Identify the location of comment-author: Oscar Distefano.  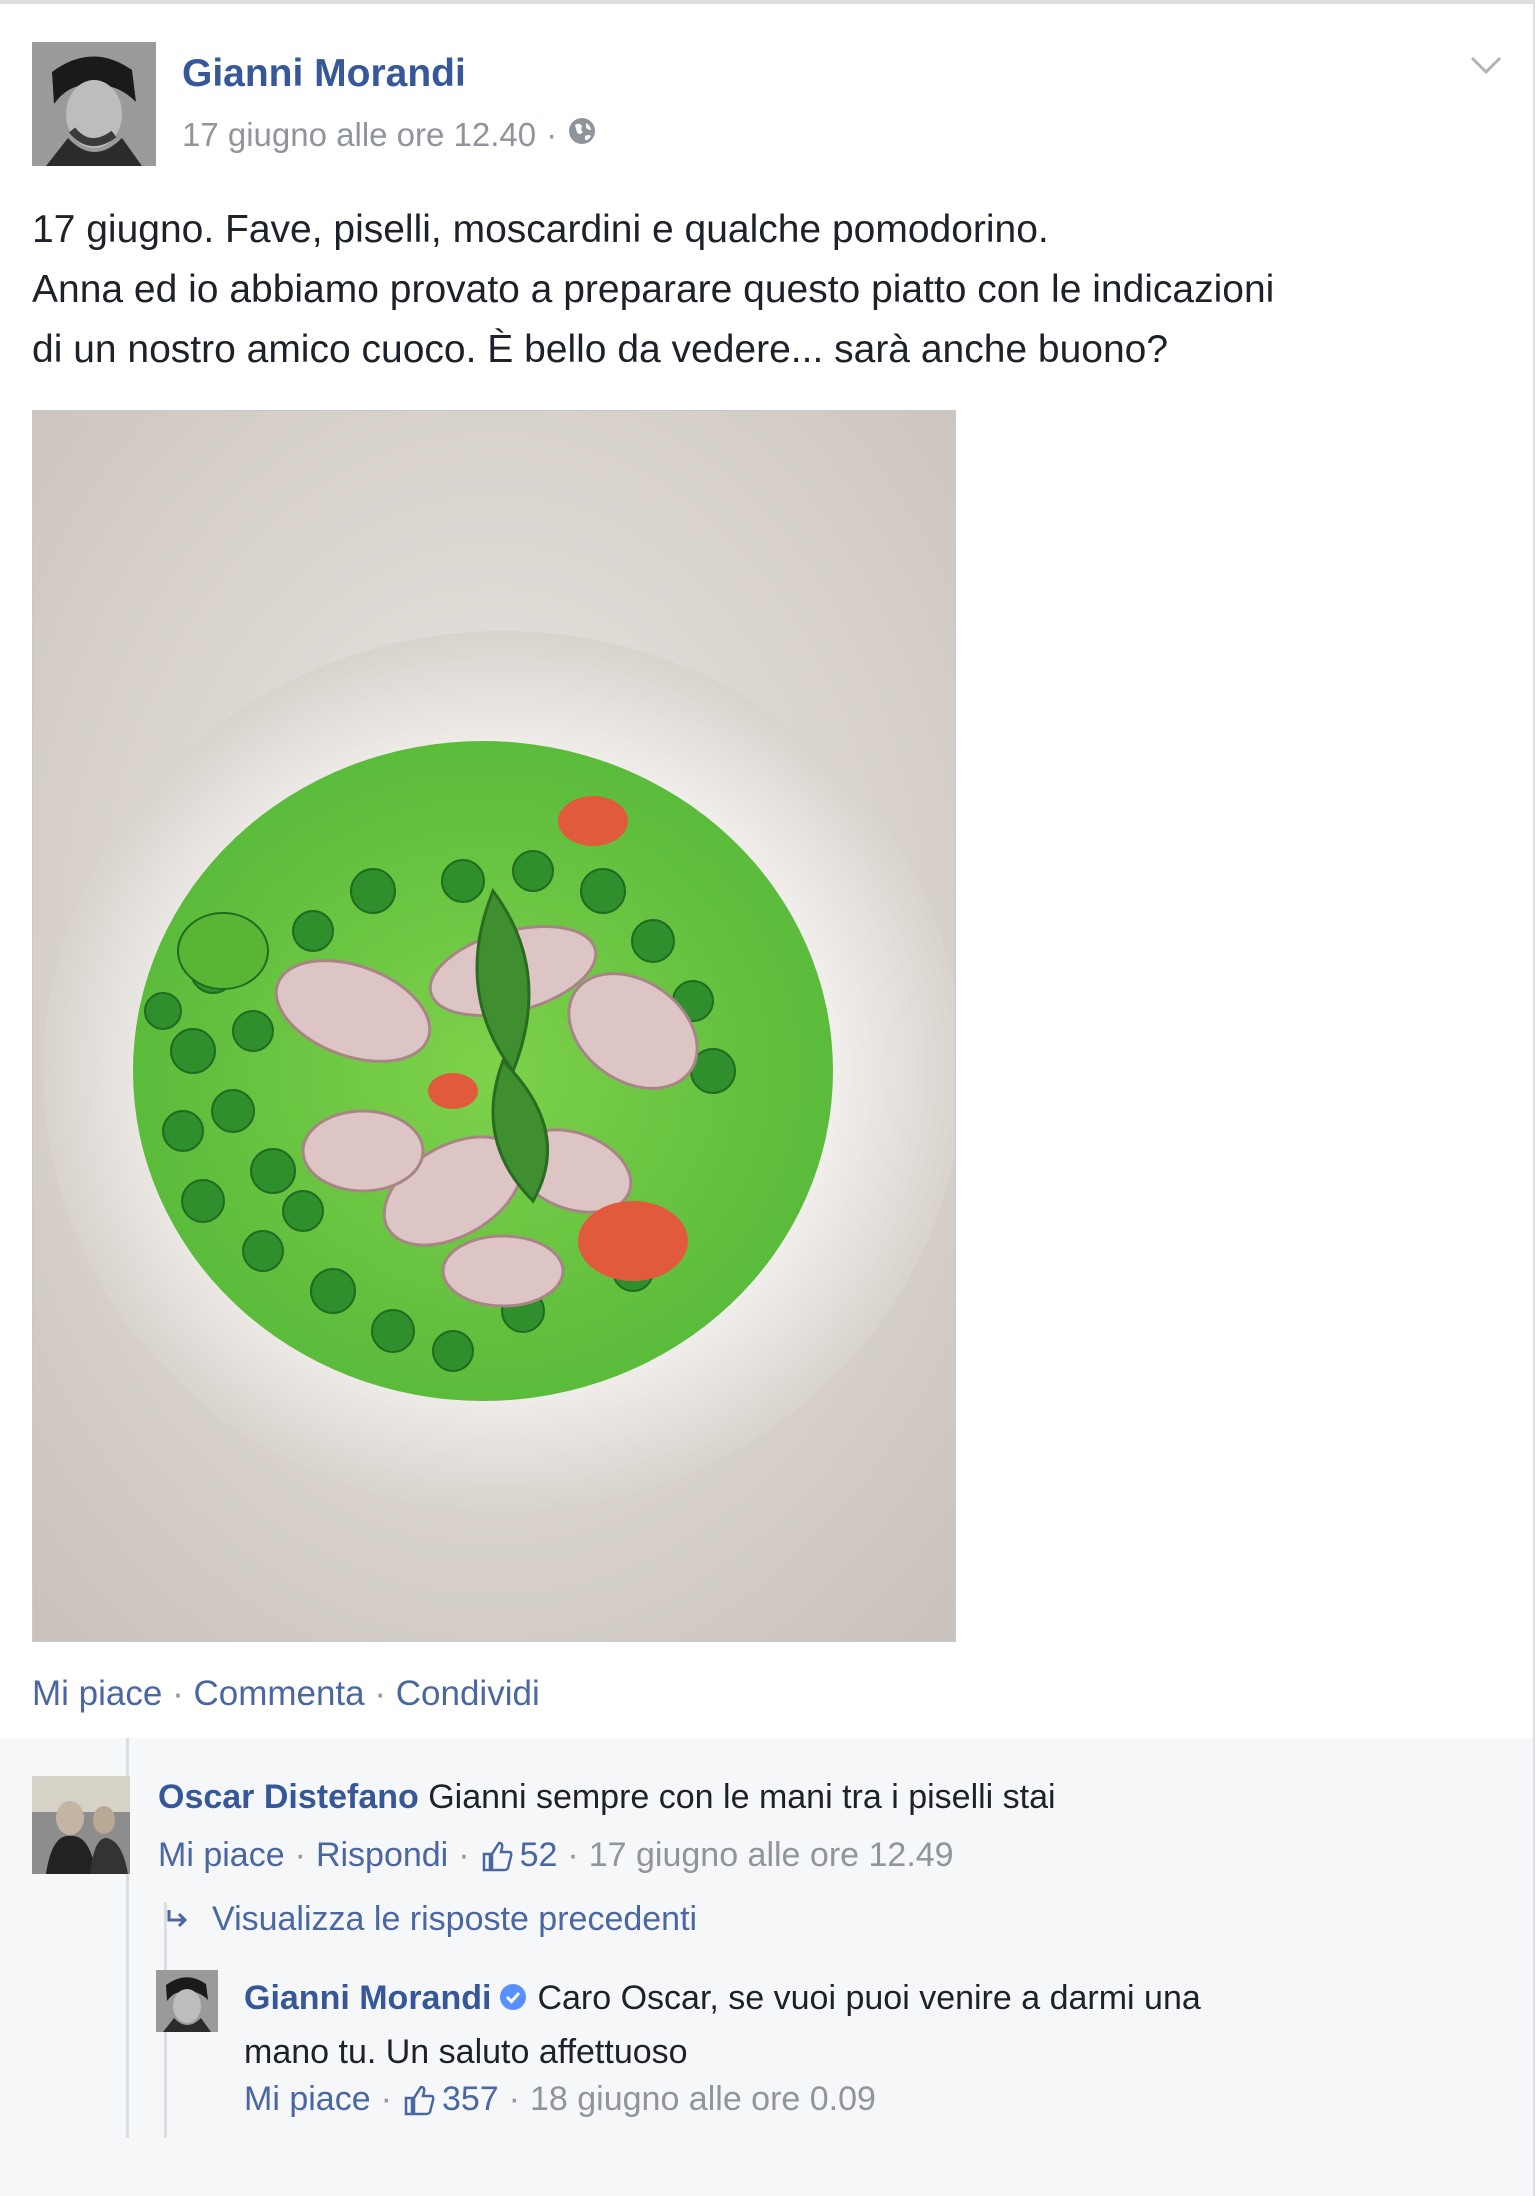
(288, 1797).